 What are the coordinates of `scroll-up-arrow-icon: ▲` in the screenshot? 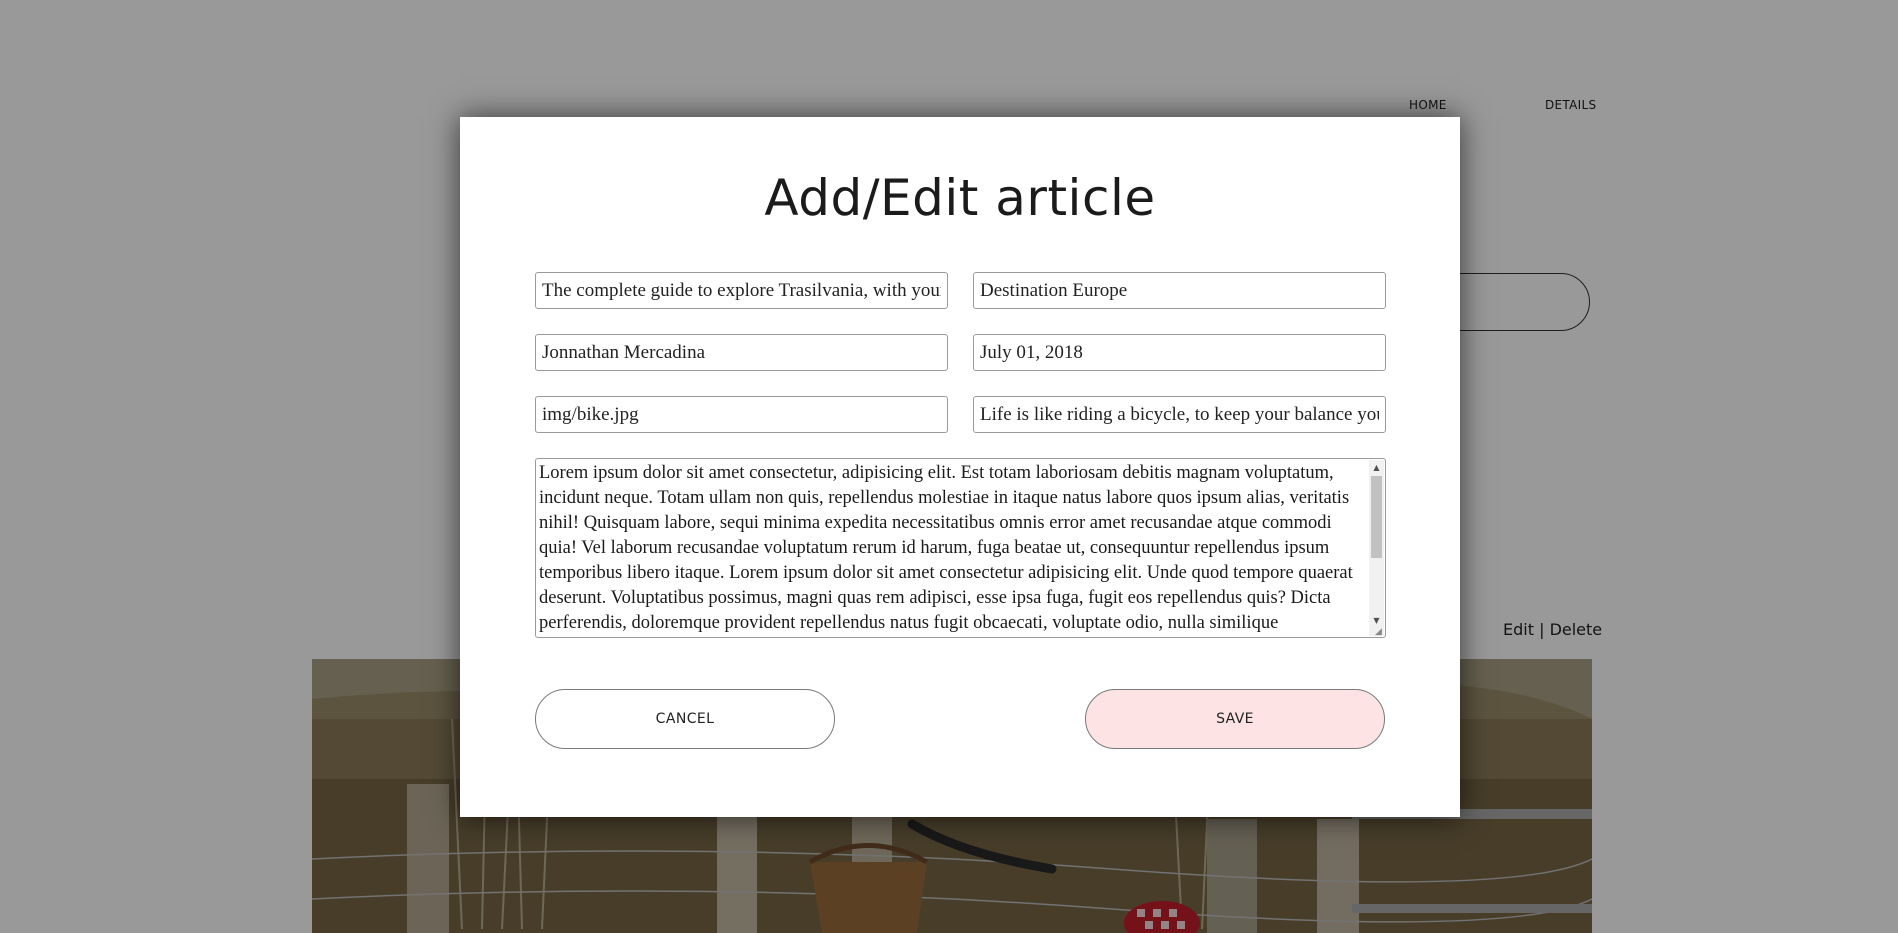 It's located at (1376, 467).